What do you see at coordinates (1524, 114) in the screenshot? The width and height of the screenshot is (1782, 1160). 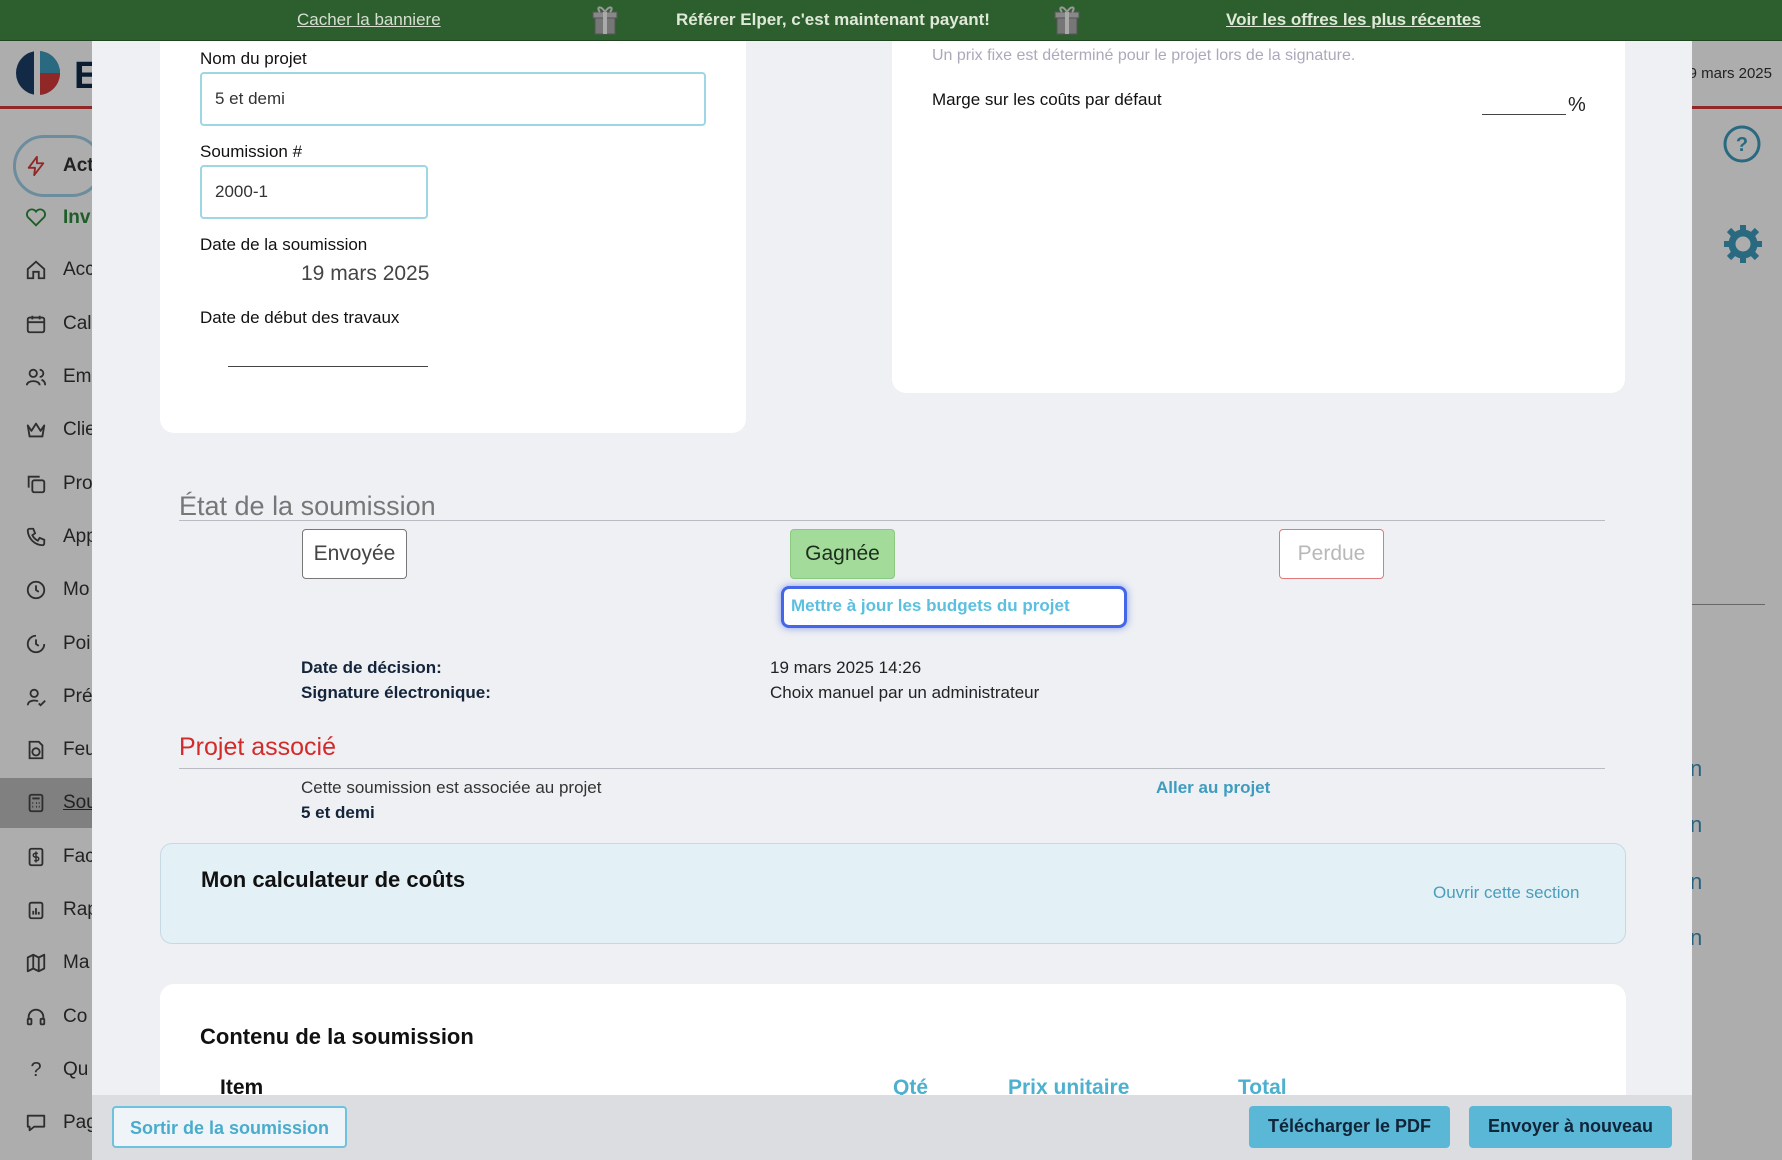 I see `margin-field` at bounding box center [1524, 114].